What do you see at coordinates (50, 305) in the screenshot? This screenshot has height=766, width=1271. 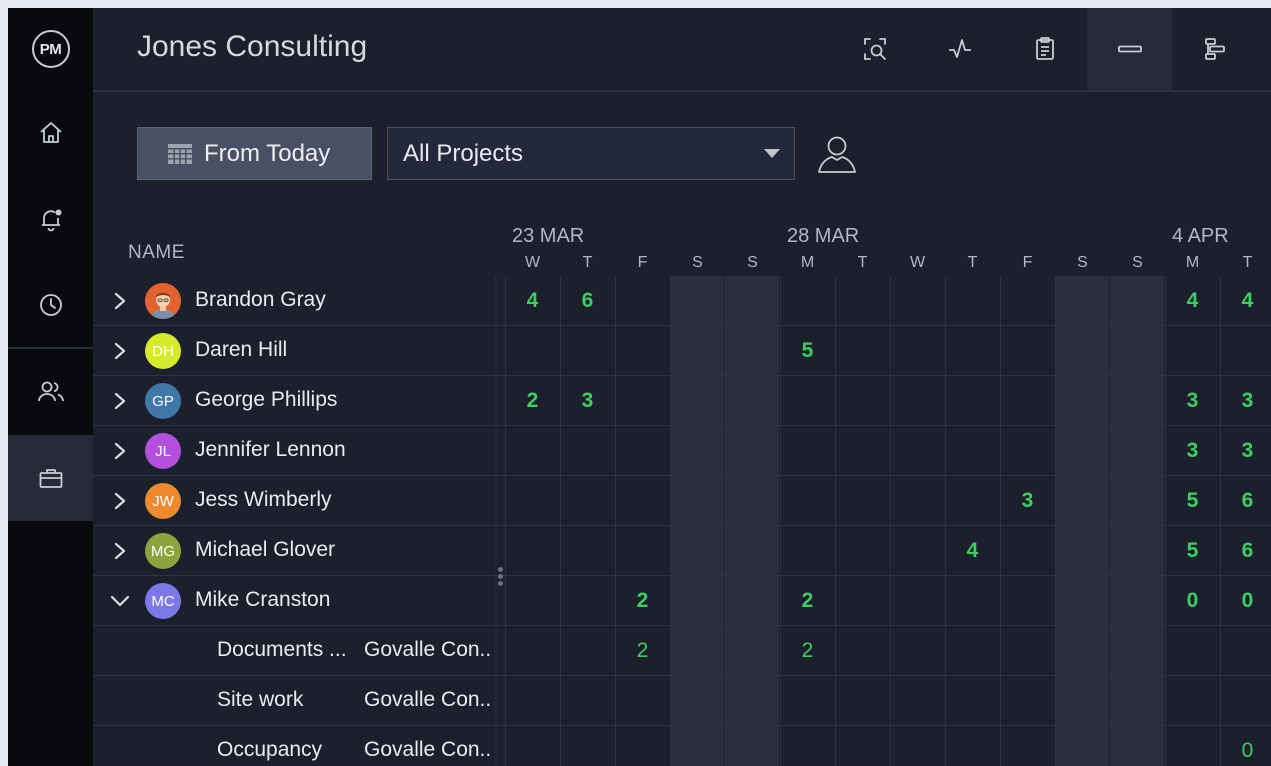 I see `rail-timesheet-button` at bounding box center [50, 305].